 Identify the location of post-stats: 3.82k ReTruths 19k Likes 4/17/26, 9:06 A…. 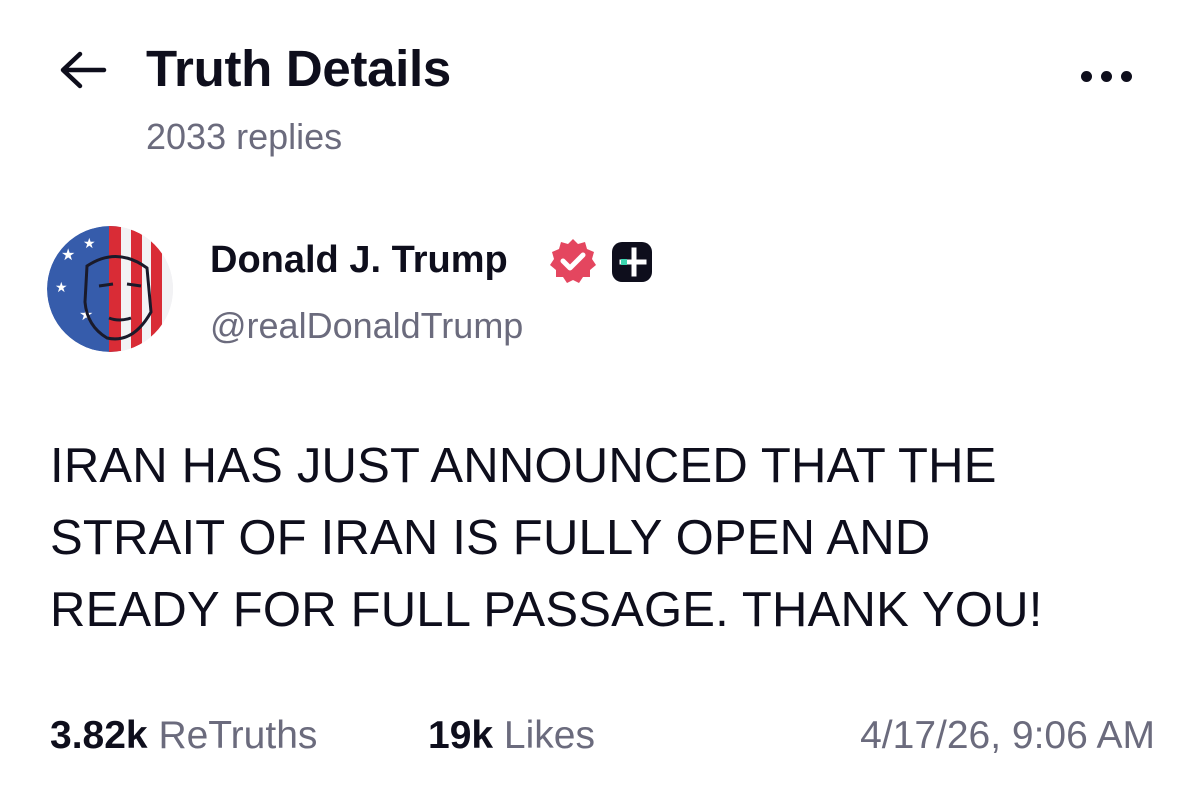
(602, 736).